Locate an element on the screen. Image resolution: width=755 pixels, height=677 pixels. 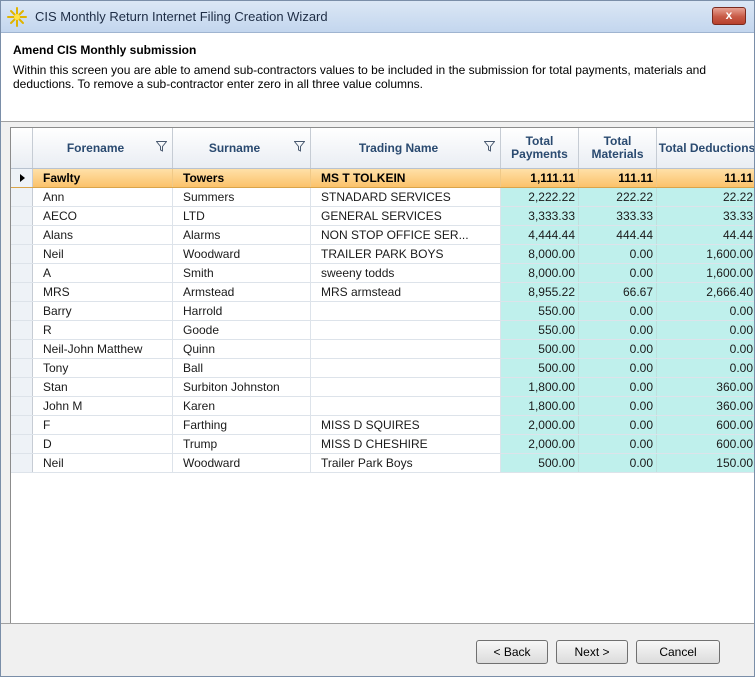
cell-trading-name: MS T TOLKEIN is located at coordinates (406, 178).